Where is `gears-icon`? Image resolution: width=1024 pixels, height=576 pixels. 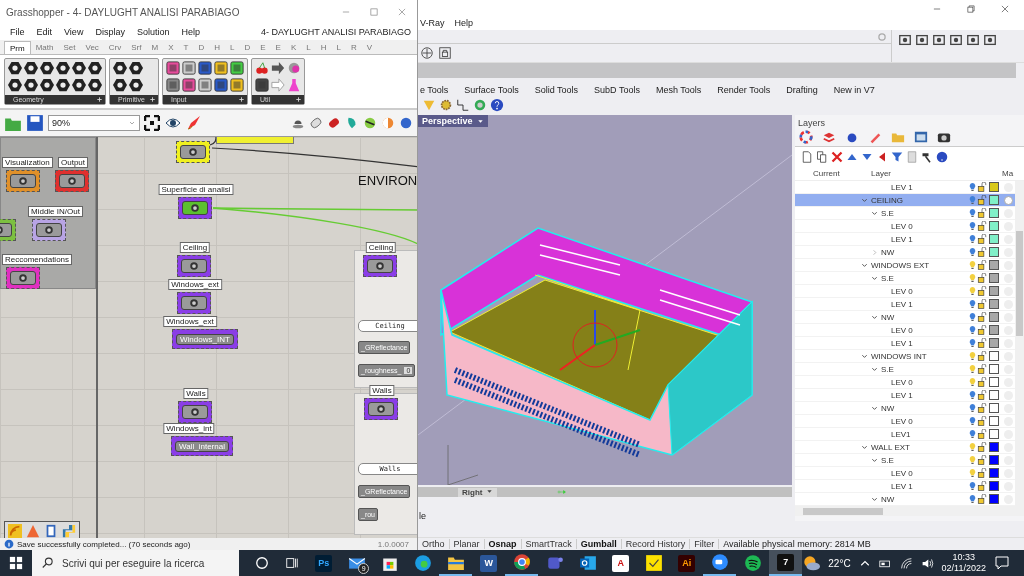
gears-icon is located at coordinates (446, 105).